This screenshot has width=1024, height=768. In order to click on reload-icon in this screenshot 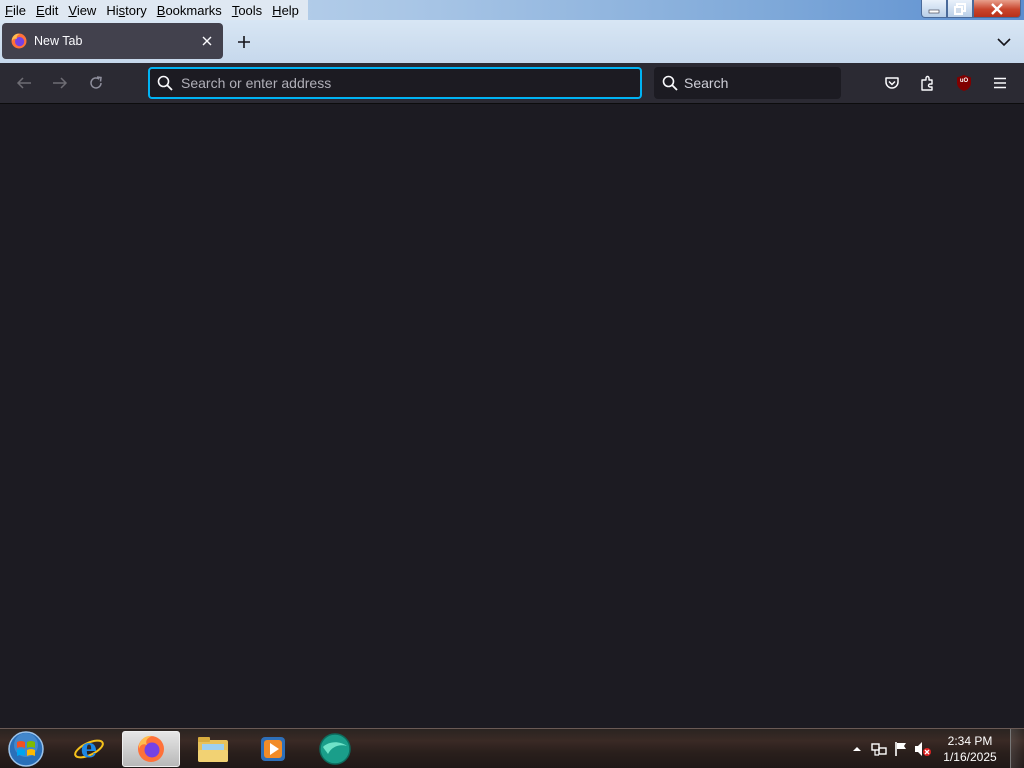, I will do `click(96, 82)`.